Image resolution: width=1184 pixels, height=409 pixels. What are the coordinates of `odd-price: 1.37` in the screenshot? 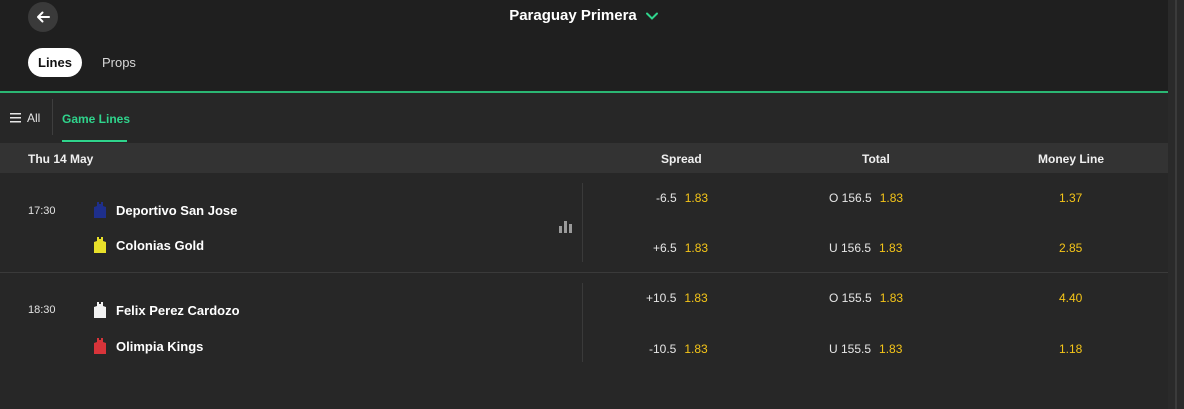 It's located at (1071, 198).